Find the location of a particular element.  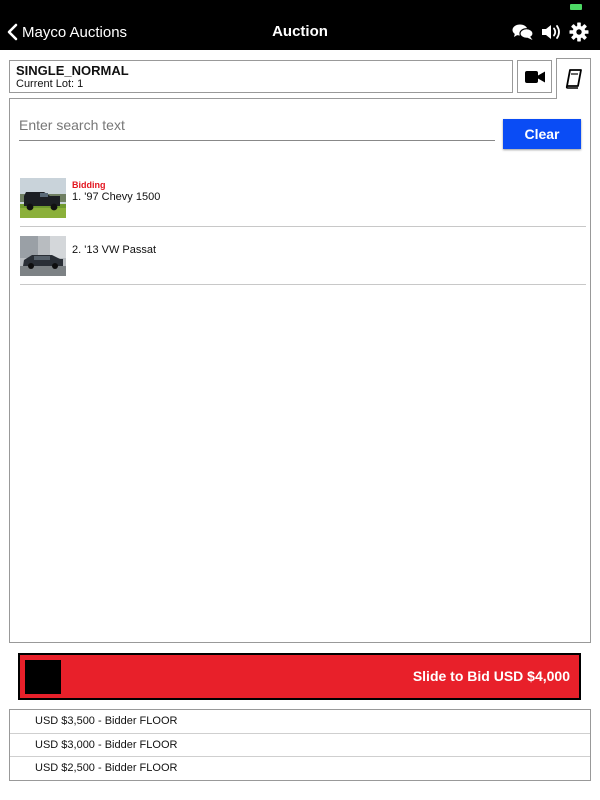

lot-thumbnail-truck is located at coordinates (43, 198).